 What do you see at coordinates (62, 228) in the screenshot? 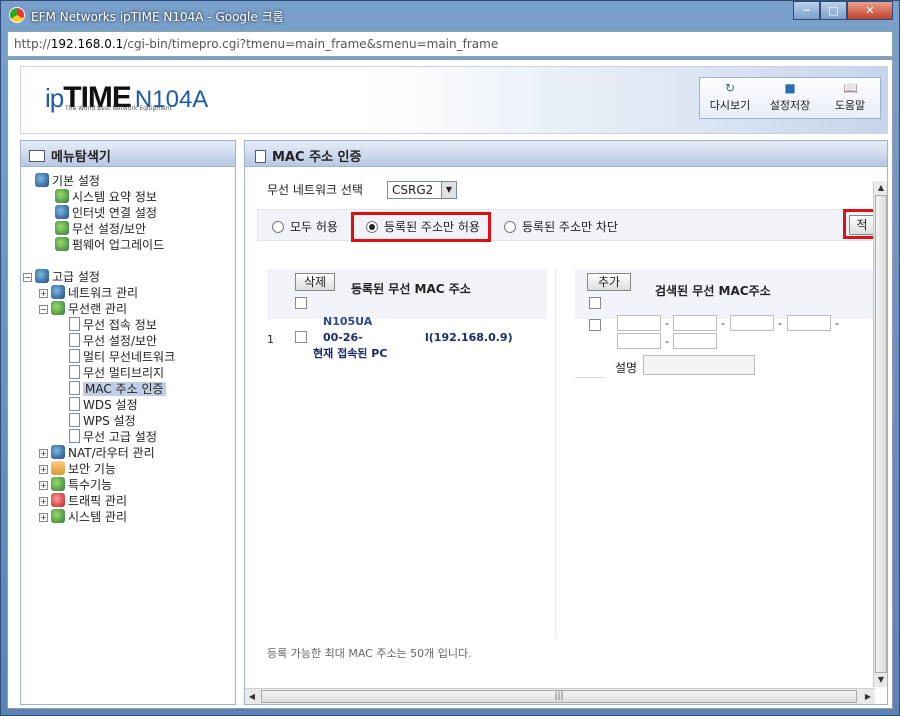
I see `wireless-icon` at bounding box center [62, 228].